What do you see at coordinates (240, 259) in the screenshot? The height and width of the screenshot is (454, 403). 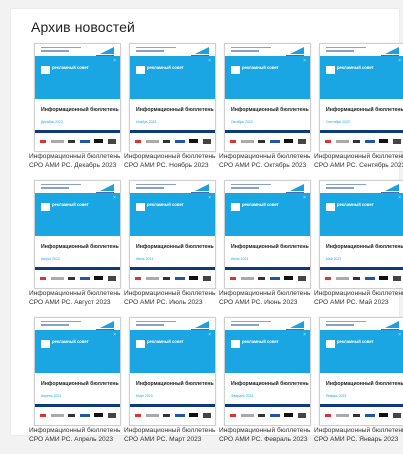 I see `bulletin-month: Июнь 2023` at bounding box center [240, 259].